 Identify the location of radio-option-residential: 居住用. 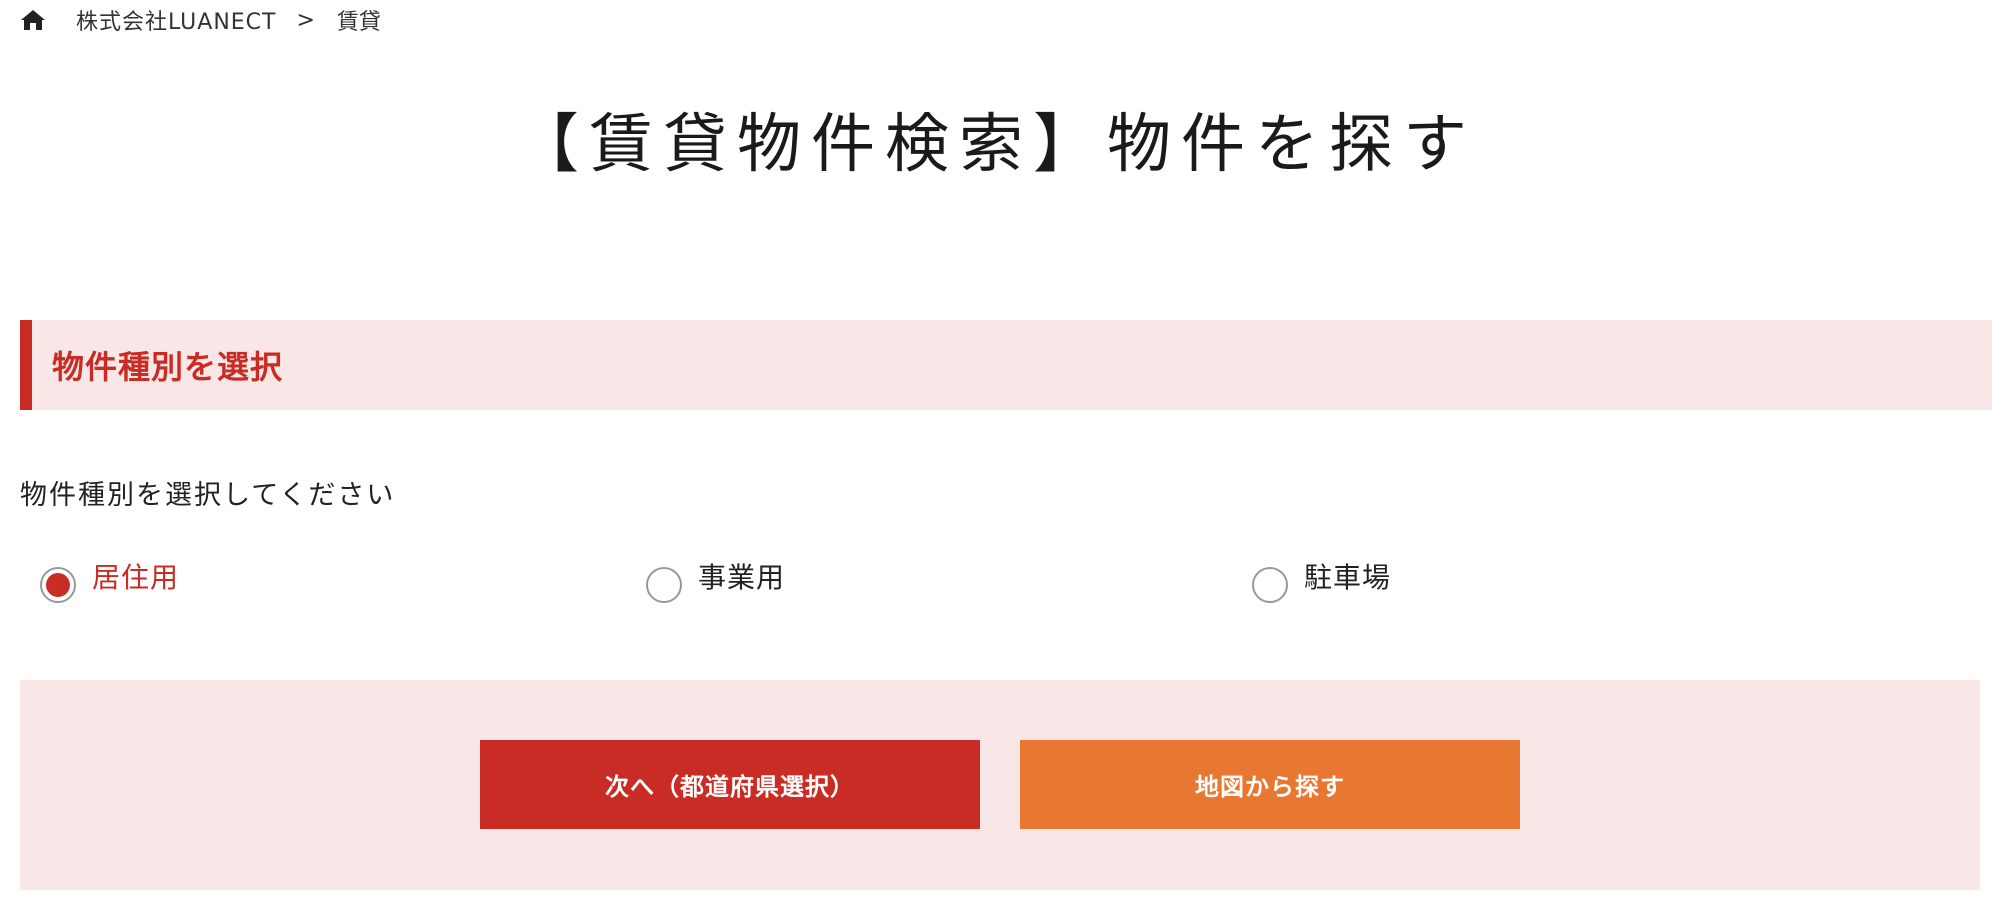
(109, 580).